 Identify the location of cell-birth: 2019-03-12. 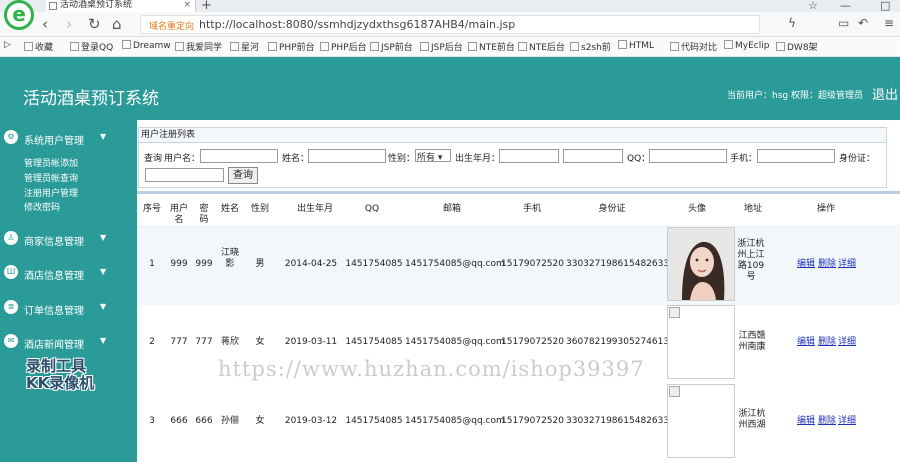
(311, 421).